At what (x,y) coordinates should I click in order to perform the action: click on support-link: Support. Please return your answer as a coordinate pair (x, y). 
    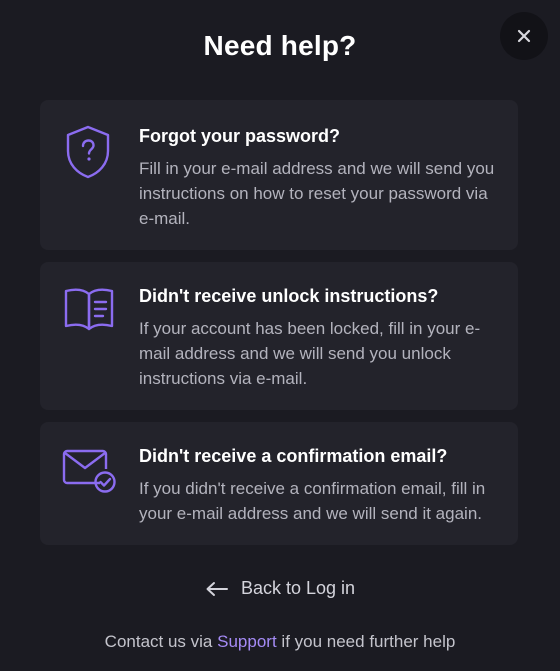
    Looking at the image, I should click on (247, 641).